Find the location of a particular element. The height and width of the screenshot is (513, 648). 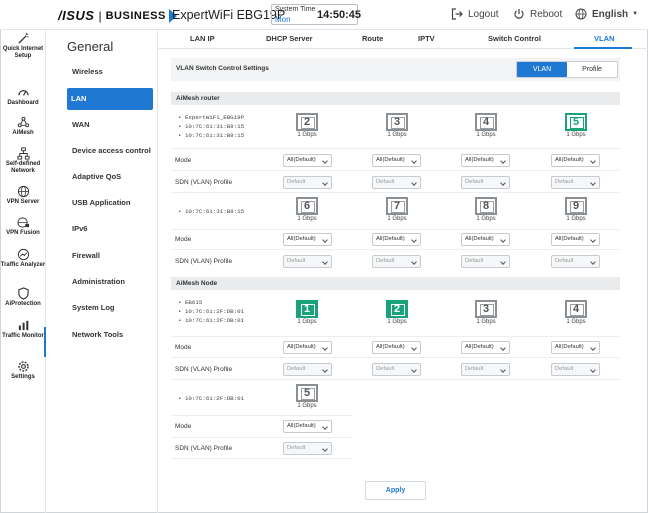

rail-item-label: Quick Internet Setup is located at coordinates (23, 52).